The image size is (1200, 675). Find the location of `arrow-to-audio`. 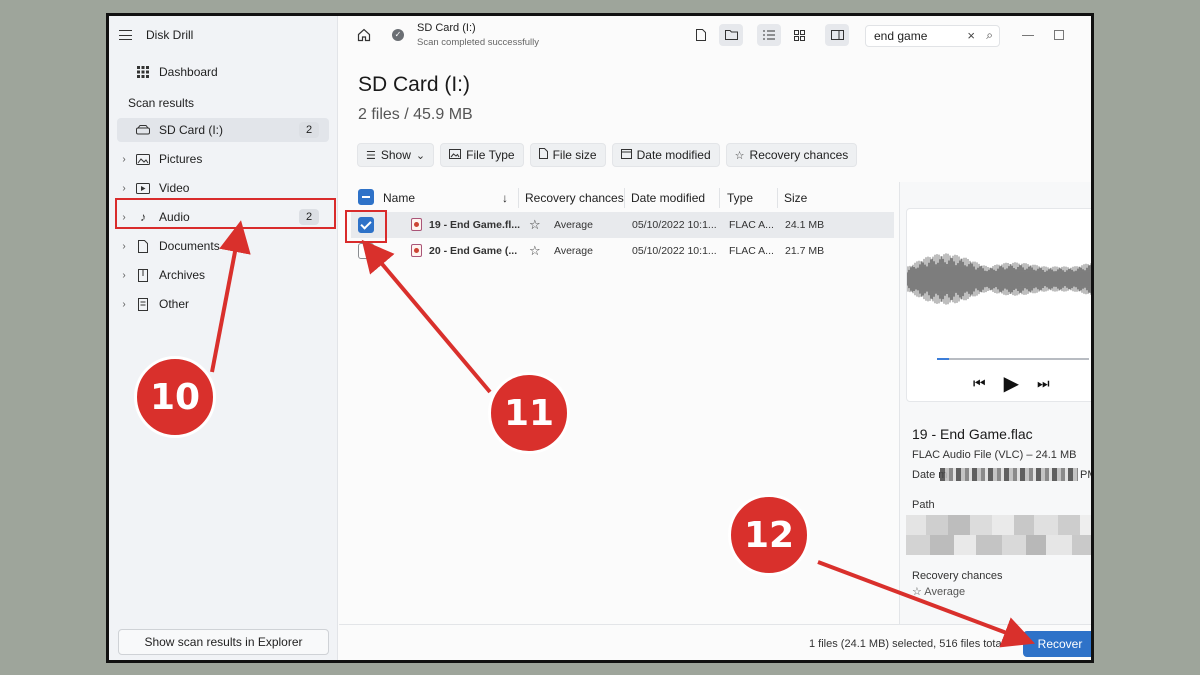

arrow-to-audio is located at coordinates (230, 296).